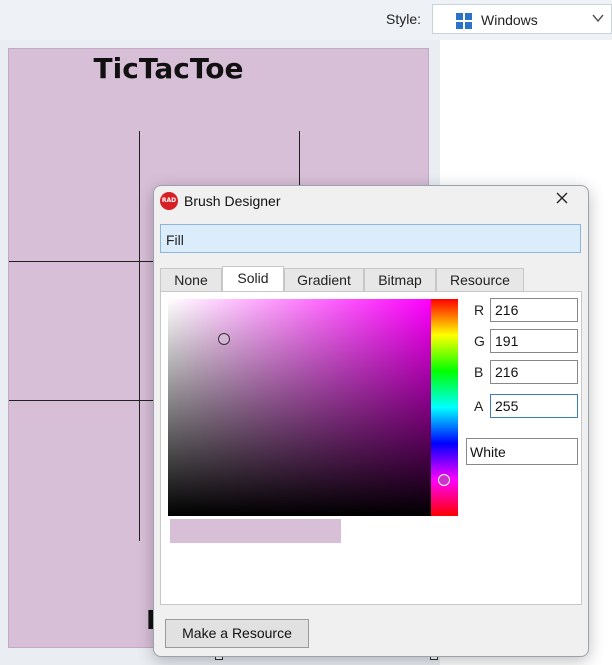 Image resolution: width=612 pixels, height=665 pixels. Describe the element at coordinates (479, 372) in the screenshot. I see `blue-label: B` at that location.